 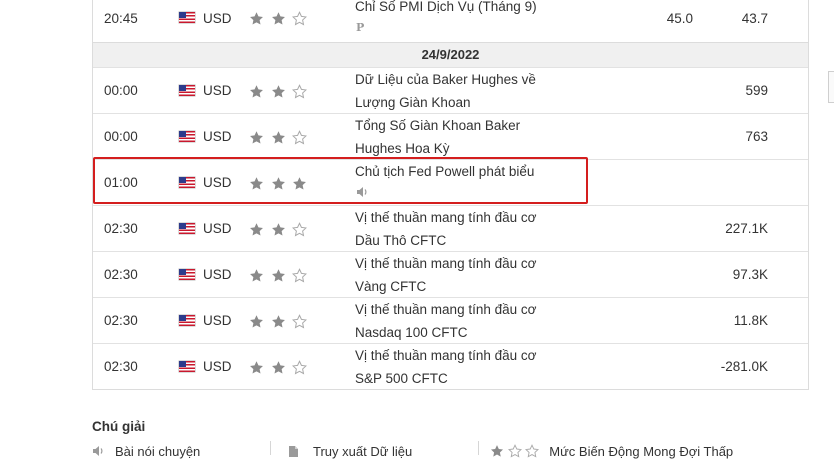 What do you see at coordinates (411, 332) in the screenshot?
I see `event-name-line: Nasdaq 100 CFTC` at bounding box center [411, 332].